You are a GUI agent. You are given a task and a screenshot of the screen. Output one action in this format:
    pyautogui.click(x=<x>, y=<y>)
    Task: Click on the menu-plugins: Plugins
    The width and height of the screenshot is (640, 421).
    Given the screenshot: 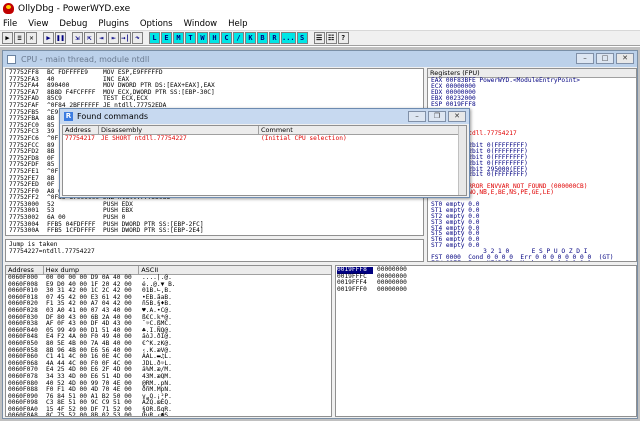 What is the action you would take?
    pyautogui.click(x=113, y=24)
    